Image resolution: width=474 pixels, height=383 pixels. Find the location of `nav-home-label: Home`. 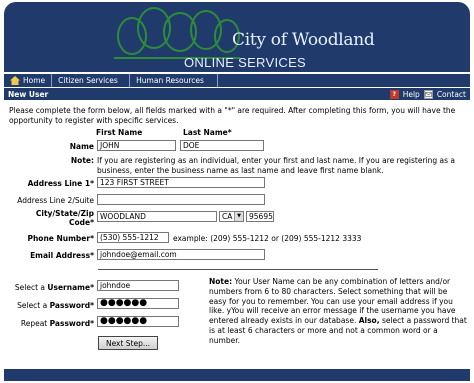

nav-home-label: Home is located at coordinates (34, 80).